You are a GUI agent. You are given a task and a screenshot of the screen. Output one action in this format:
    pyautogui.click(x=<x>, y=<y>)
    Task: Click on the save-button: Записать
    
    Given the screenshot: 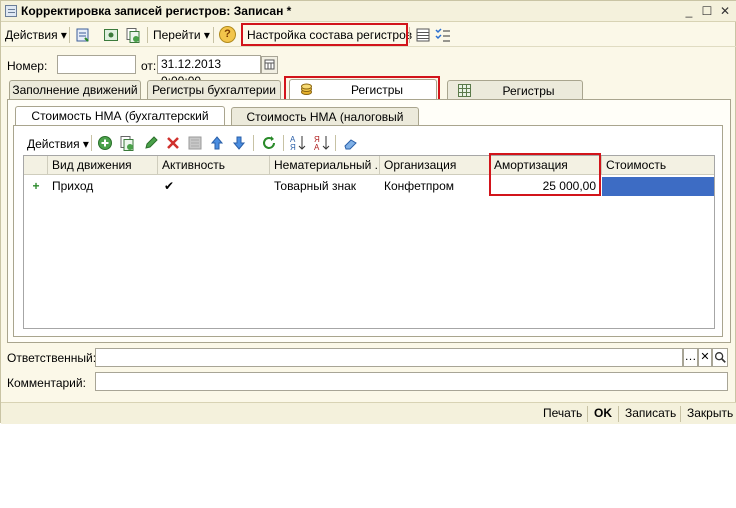 What is the action you would take?
    pyautogui.click(x=650, y=413)
    